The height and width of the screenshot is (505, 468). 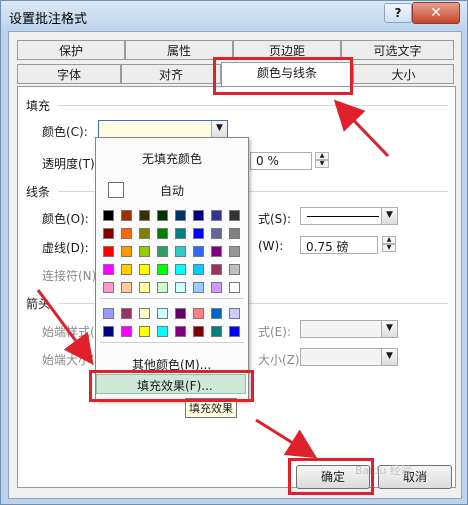 I want to click on transparency-input: 0 %, so click(x=281, y=161).